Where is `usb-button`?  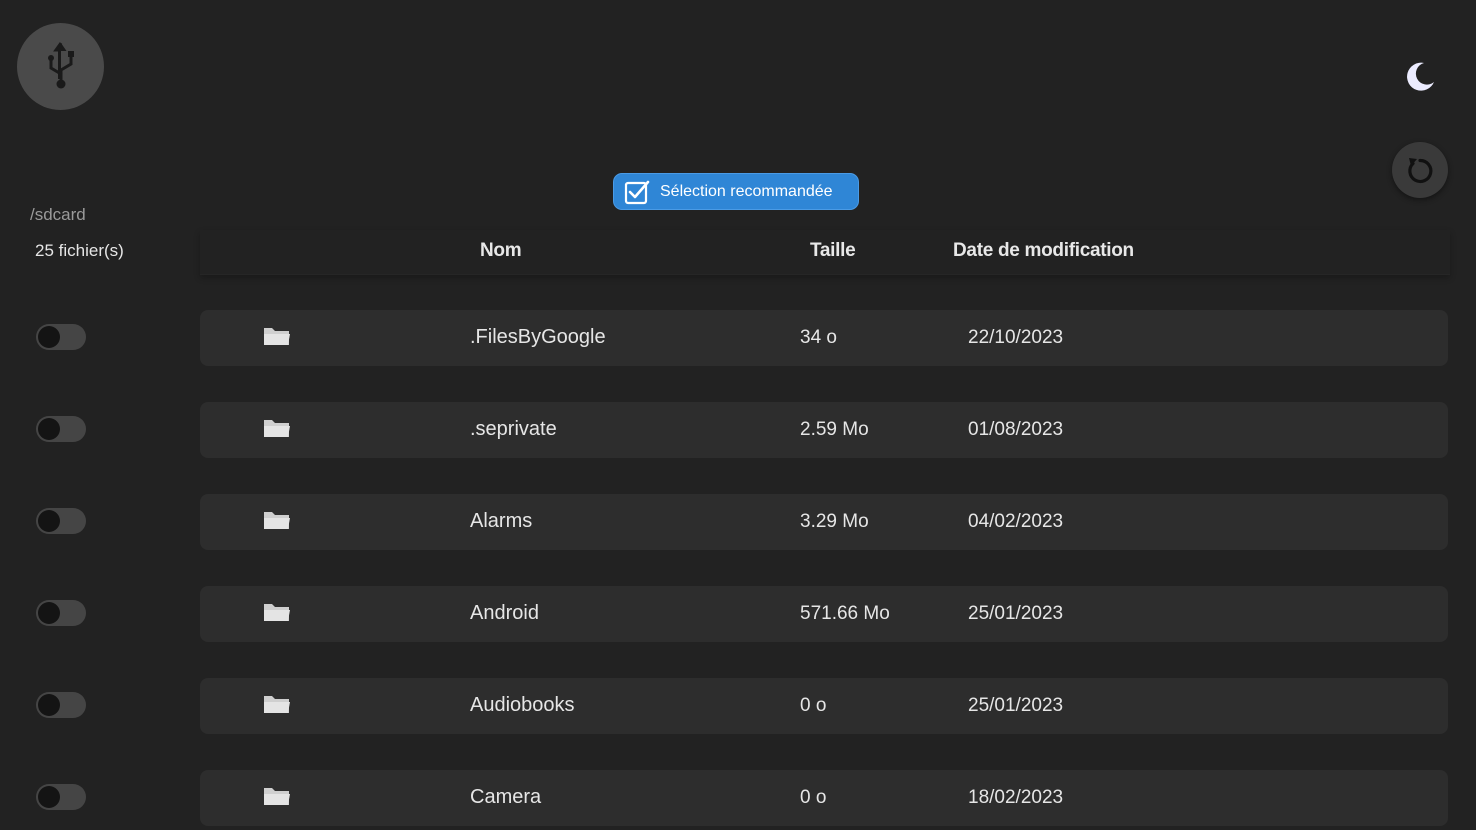
usb-button is located at coordinates (60, 66).